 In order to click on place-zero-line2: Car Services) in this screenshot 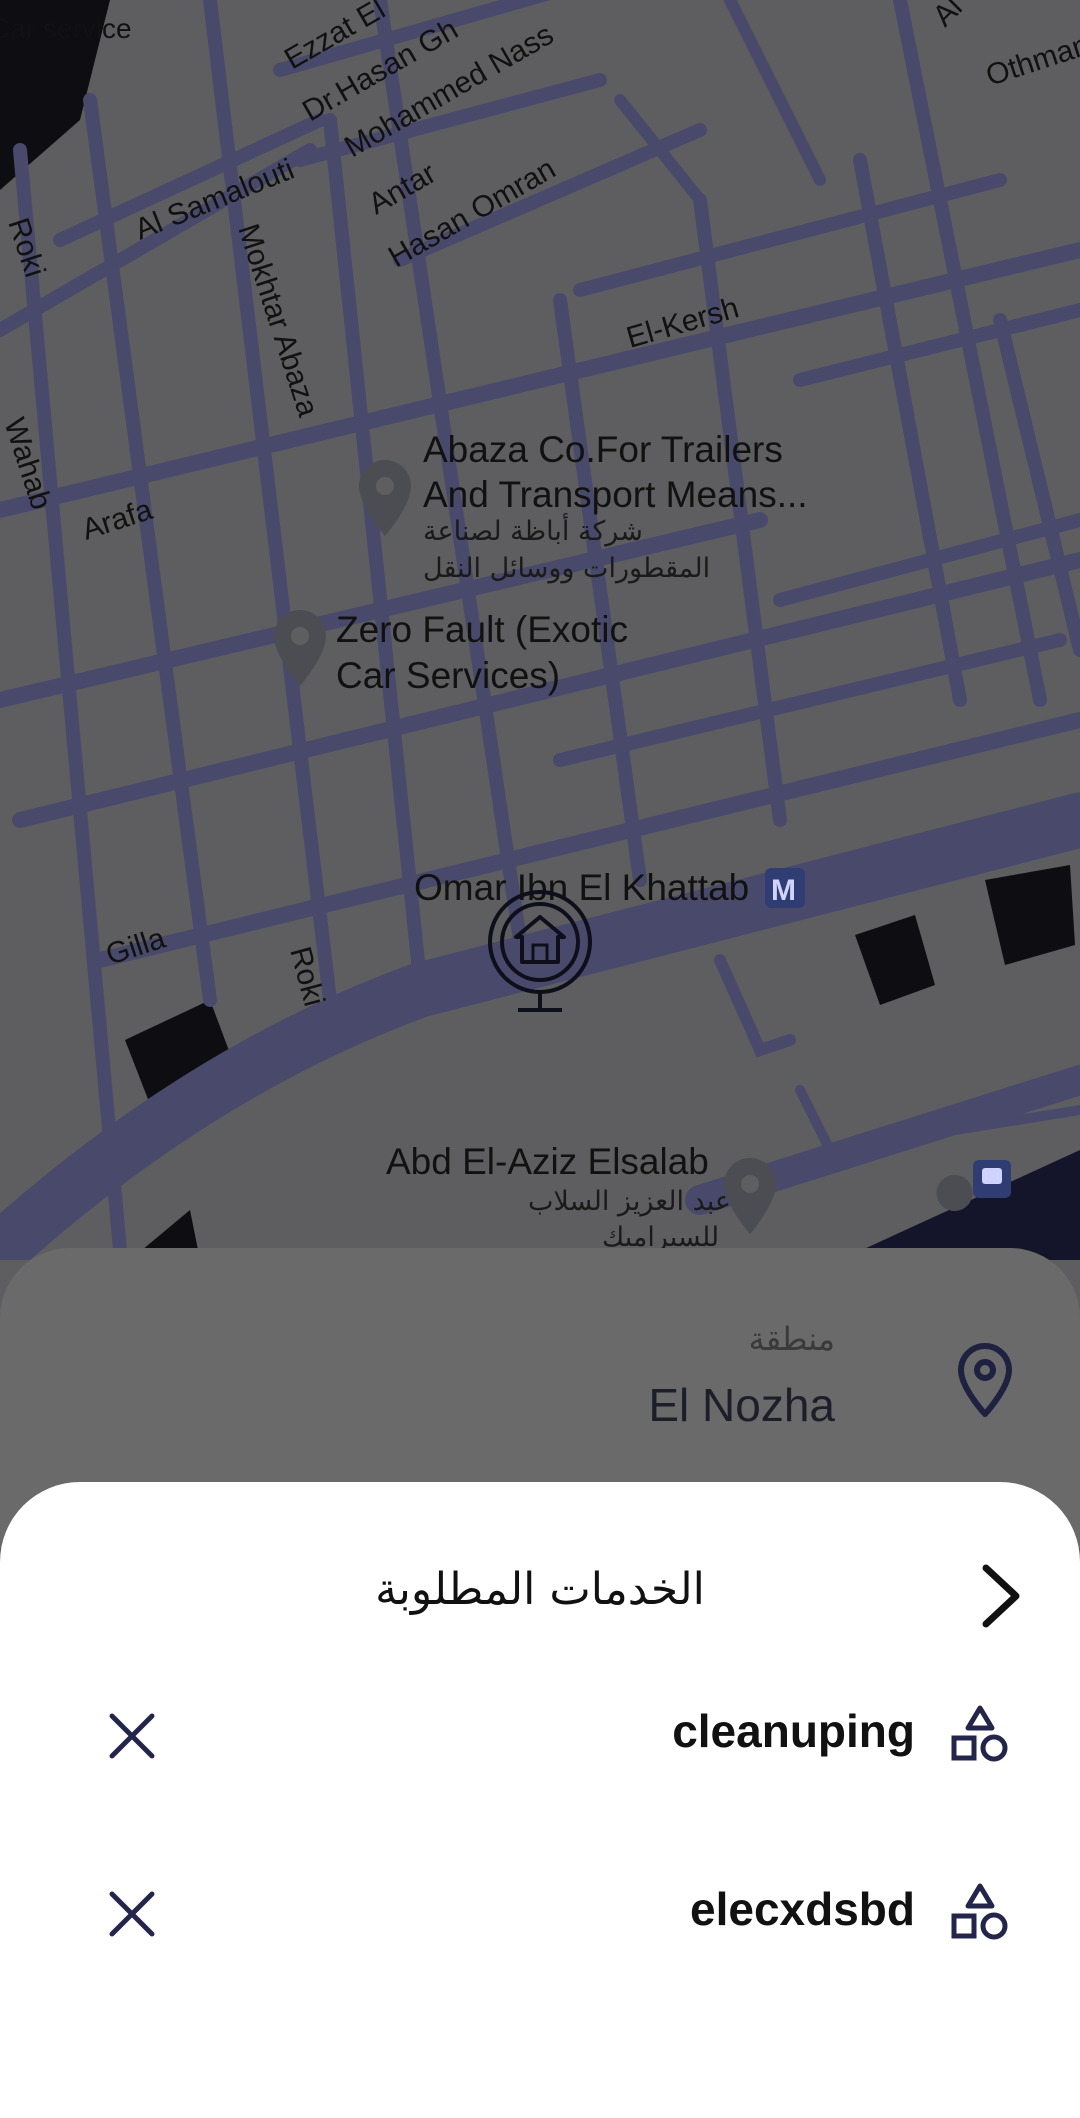, I will do `click(448, 675)`.